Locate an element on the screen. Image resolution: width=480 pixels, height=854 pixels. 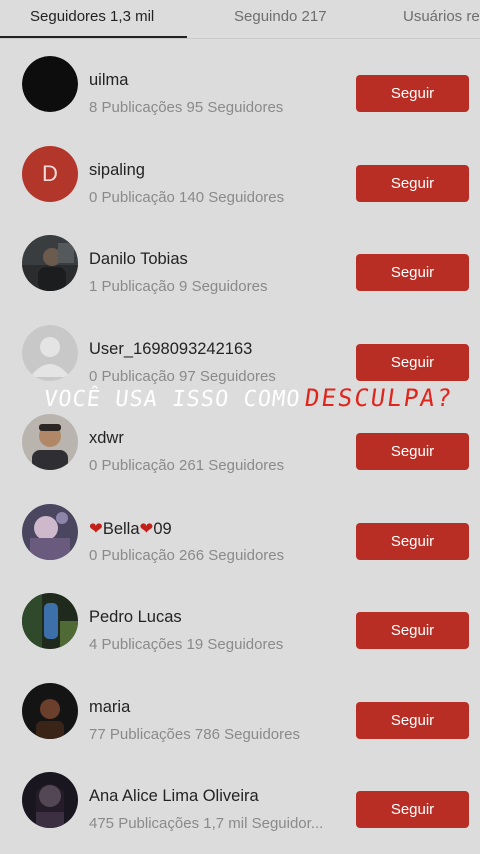
username: sipaling is located at coordinates (117, 170).